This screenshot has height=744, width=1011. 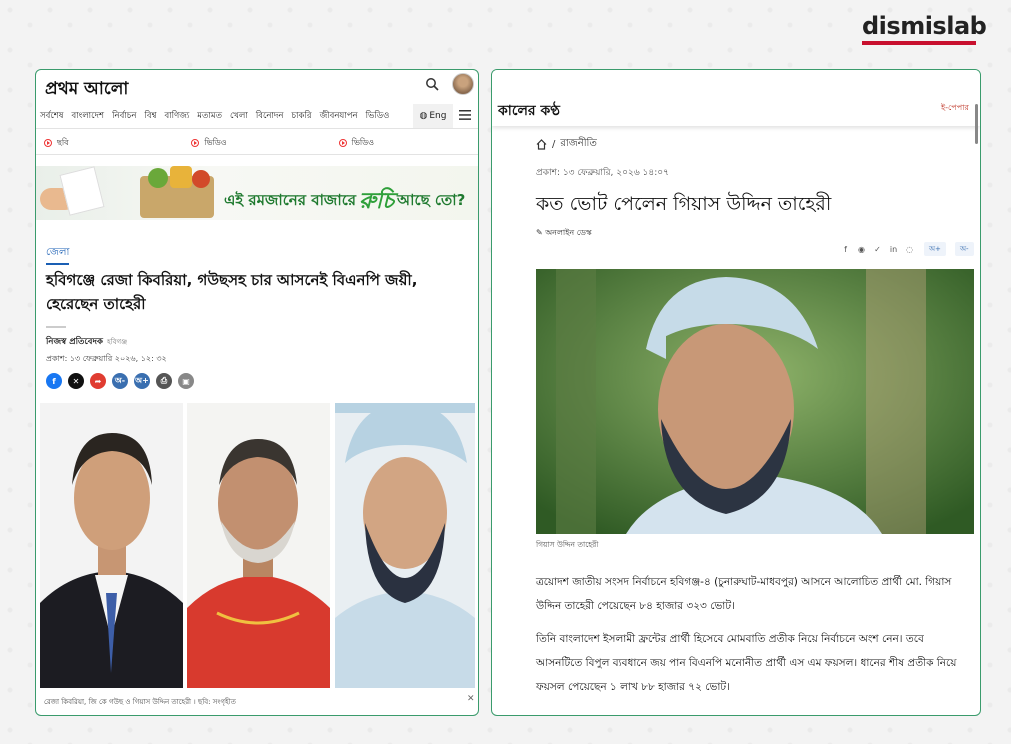 I want to click on scrollbar-thumb, so click(x=976, y=124).